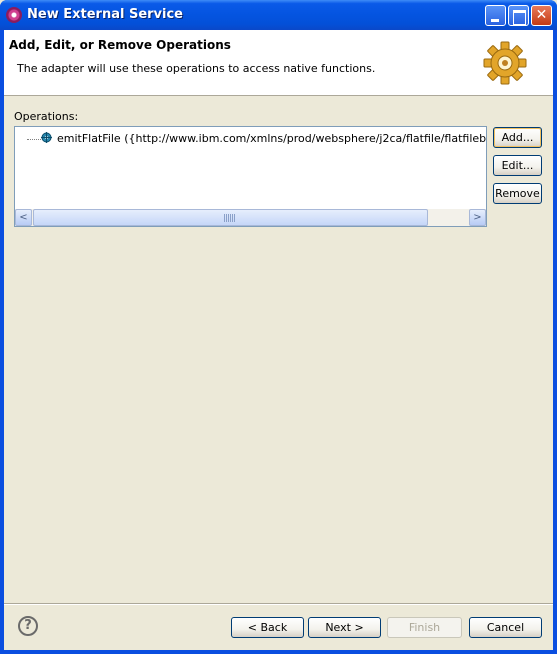 The image size is (557, 654). What do you see at coordinates (34, 139) in the screenshot?
I see `tree-connector` at bounding box center [34, 139].